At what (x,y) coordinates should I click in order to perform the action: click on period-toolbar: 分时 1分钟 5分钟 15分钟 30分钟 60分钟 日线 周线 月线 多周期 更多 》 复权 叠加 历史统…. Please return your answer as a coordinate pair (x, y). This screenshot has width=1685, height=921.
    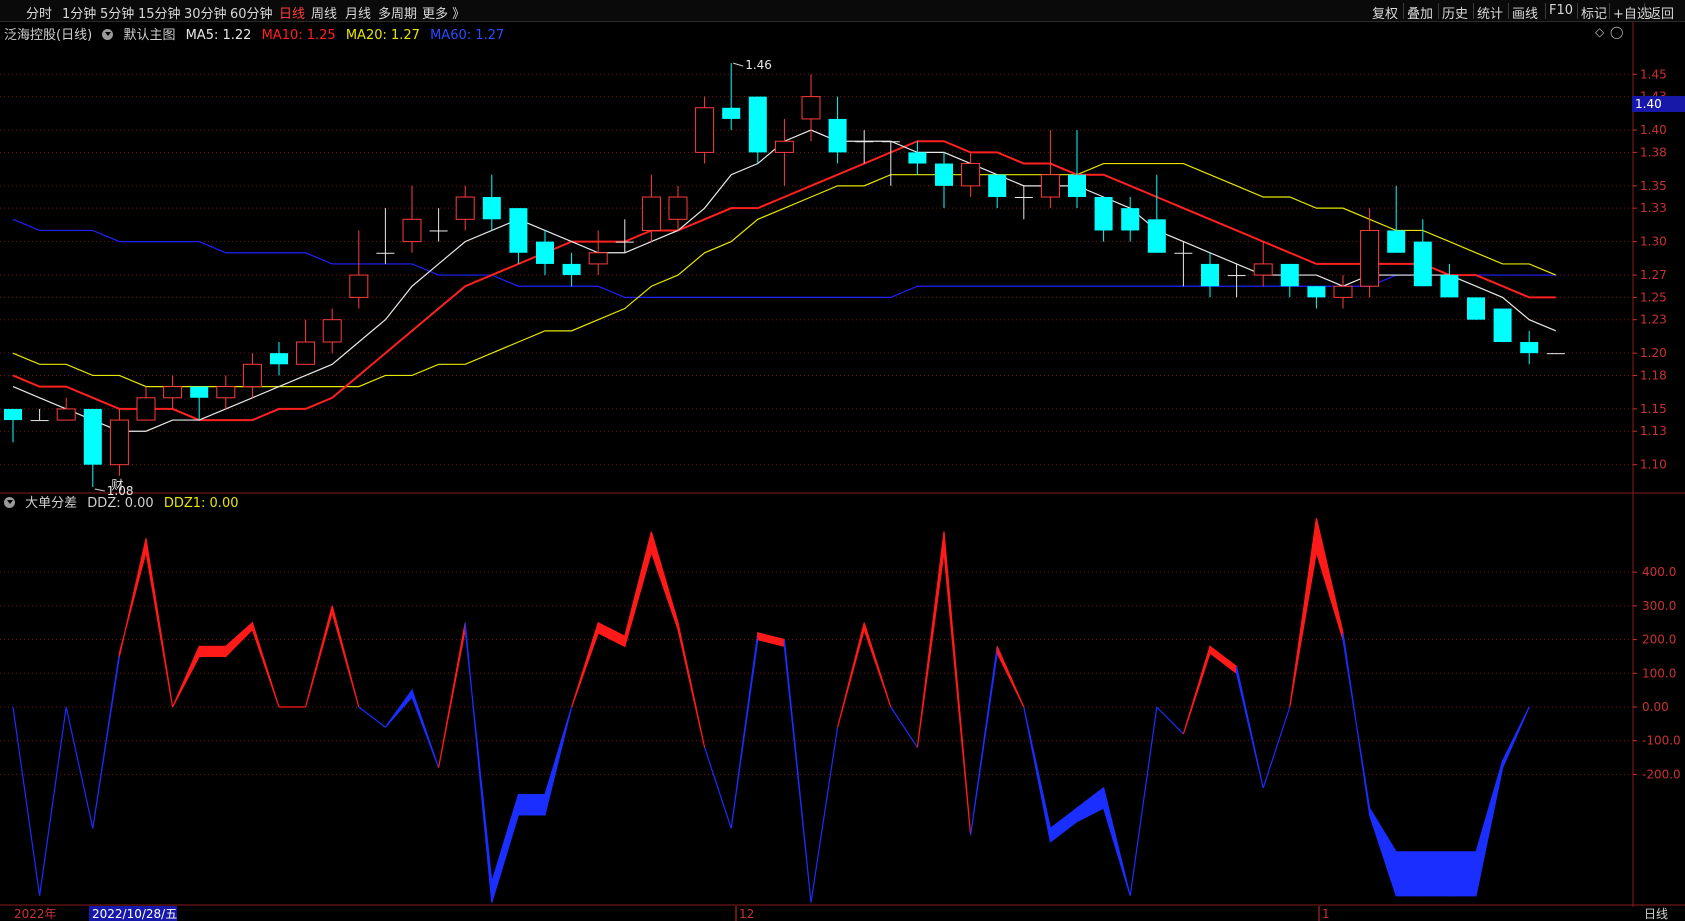
    Looking at the image, I should click on (842, 11).